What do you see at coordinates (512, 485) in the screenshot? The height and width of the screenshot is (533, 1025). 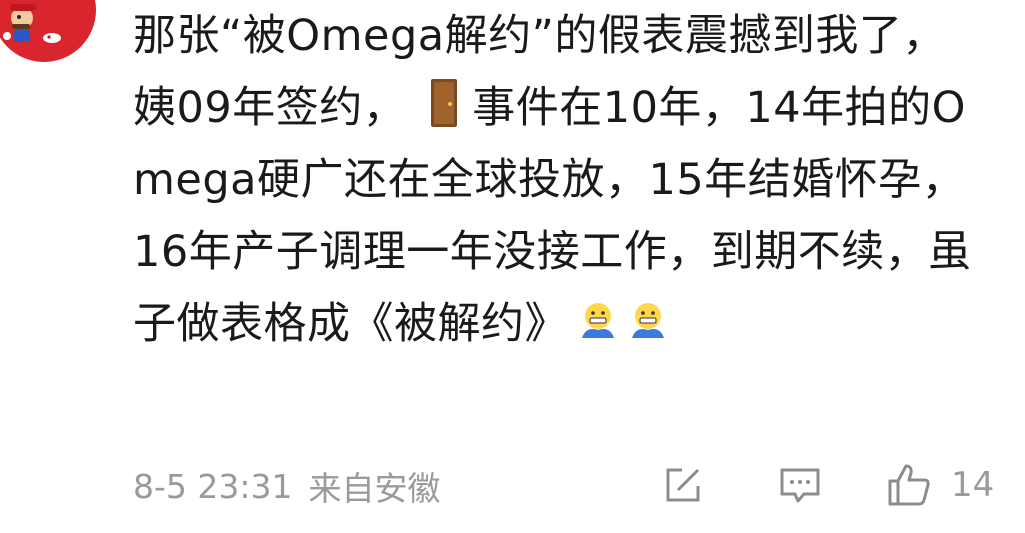 I see `comment-actions: 14` at bounding box center [512, 485].